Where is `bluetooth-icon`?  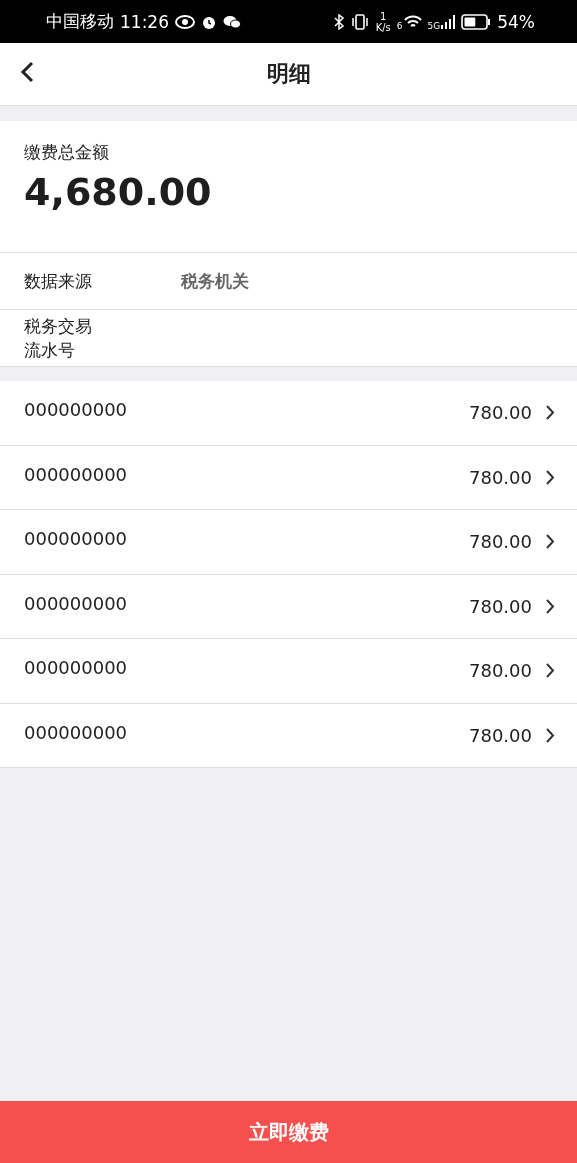 bluetooth-icon is located at coordinates (338, 21).